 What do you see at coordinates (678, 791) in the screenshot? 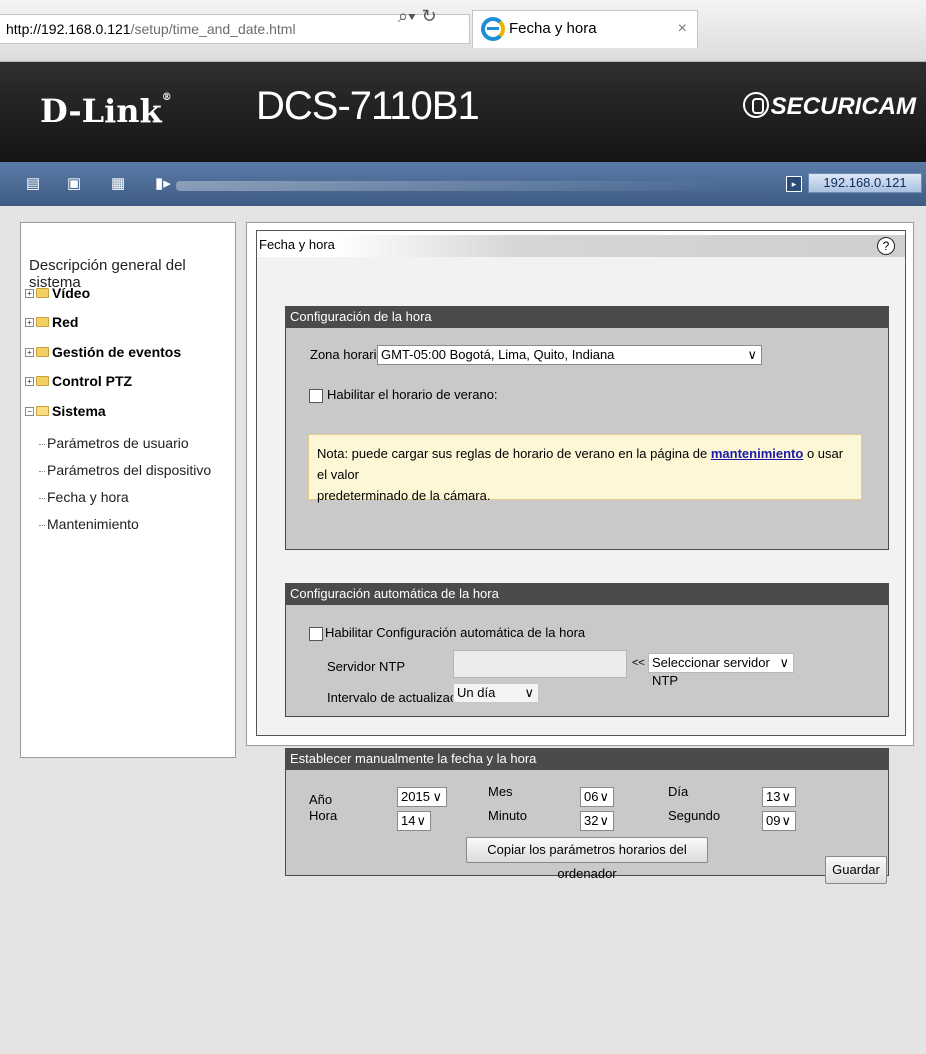
I see `day-label: Día` at bounding box center [678, 791].